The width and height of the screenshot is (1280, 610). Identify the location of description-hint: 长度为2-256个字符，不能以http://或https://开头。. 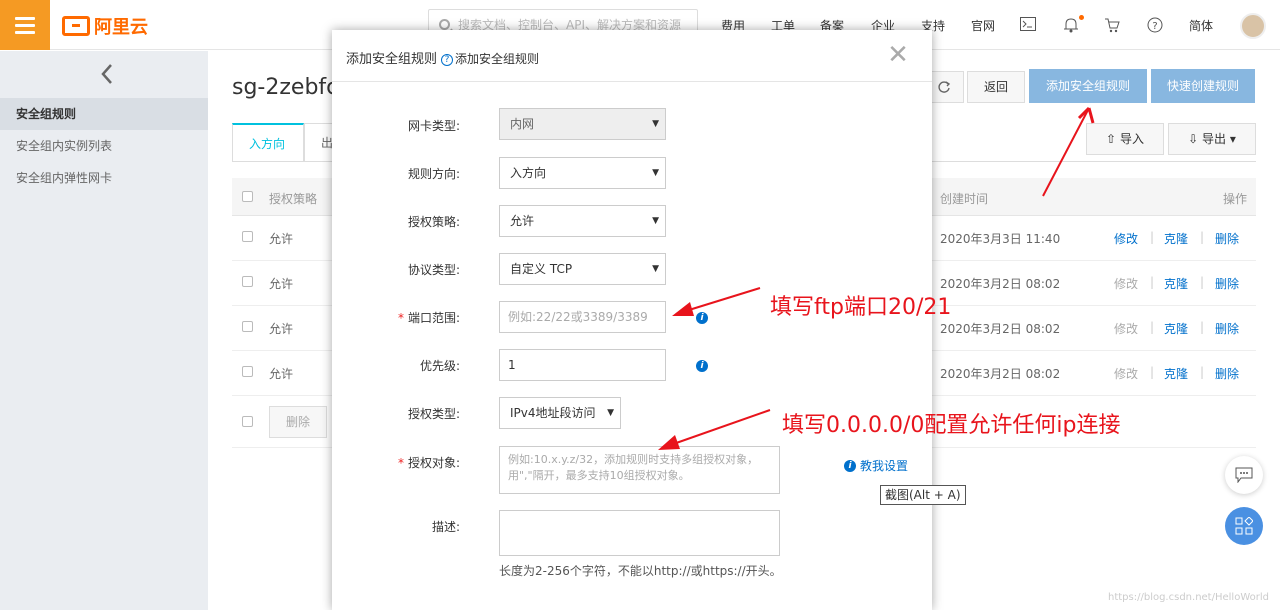
(640, 571).